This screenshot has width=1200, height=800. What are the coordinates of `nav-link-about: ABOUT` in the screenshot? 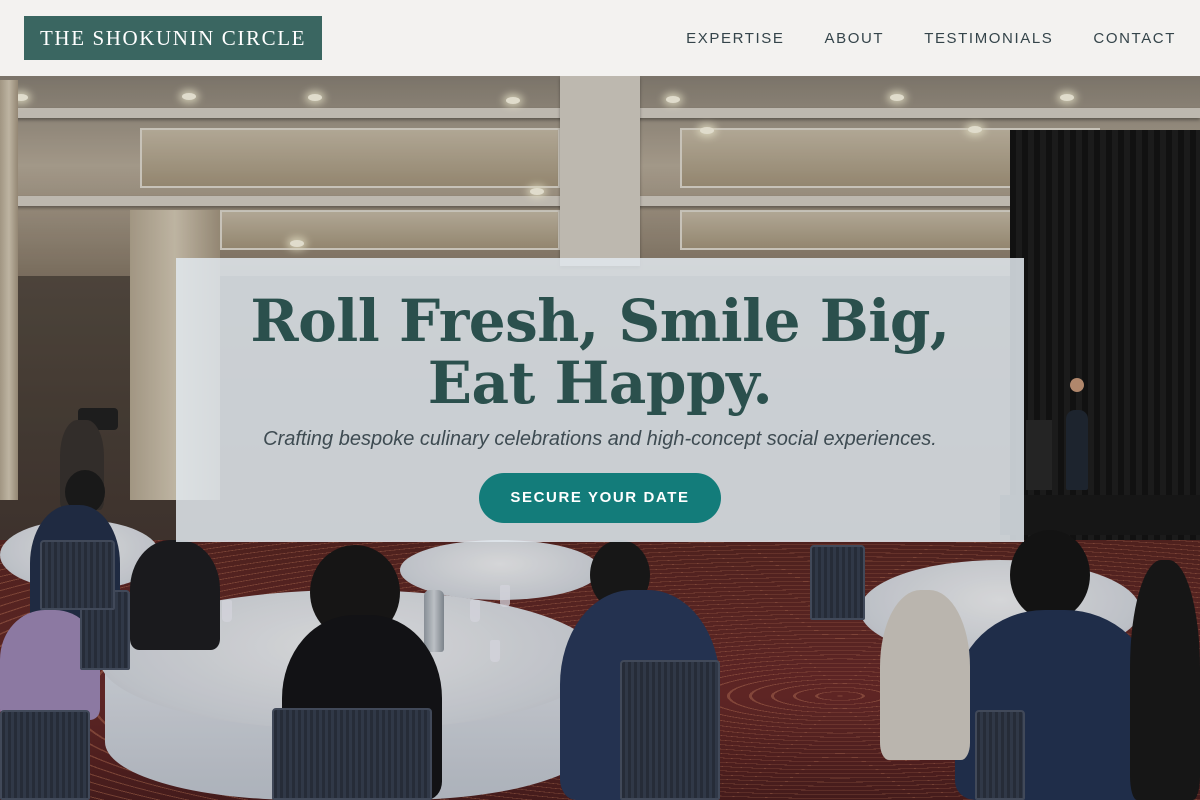 It's located at (855, 38).